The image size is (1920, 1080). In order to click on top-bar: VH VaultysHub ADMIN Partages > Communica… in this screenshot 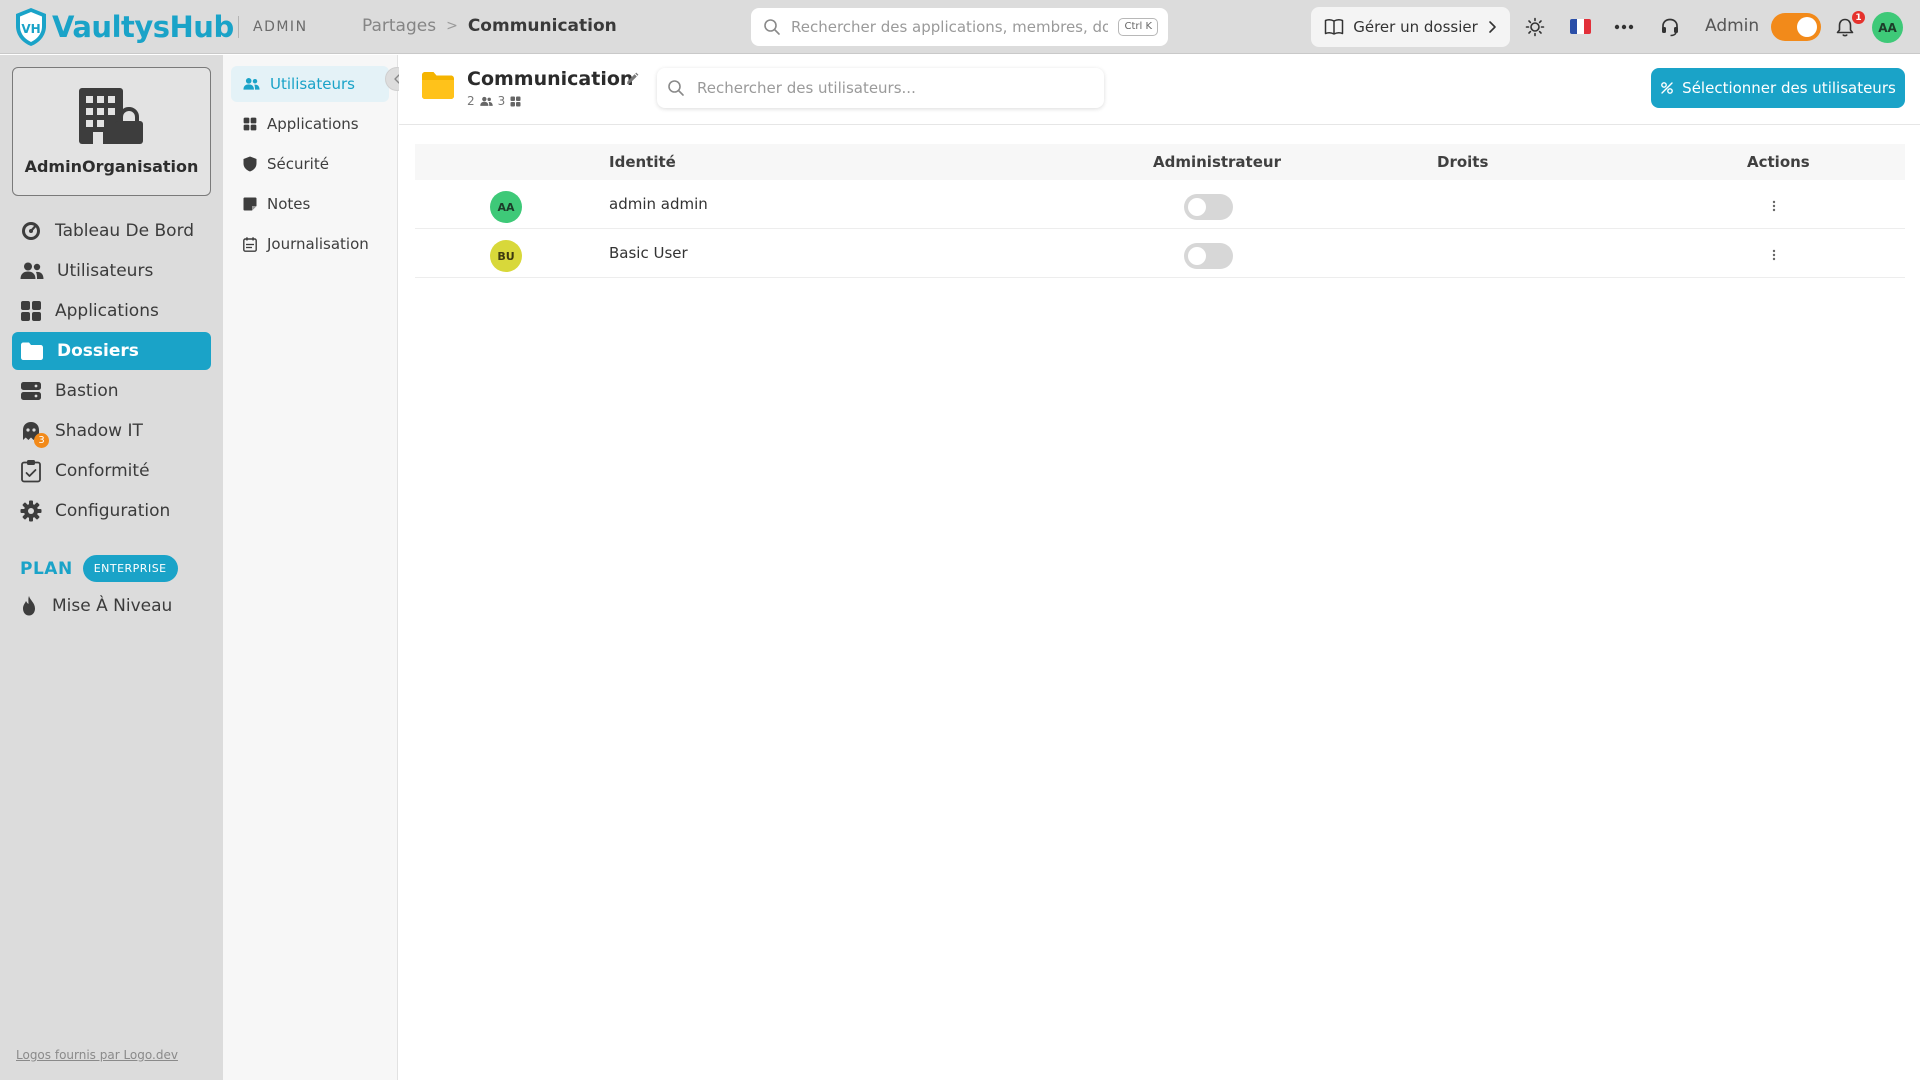, I will do `click(960, 27)`.